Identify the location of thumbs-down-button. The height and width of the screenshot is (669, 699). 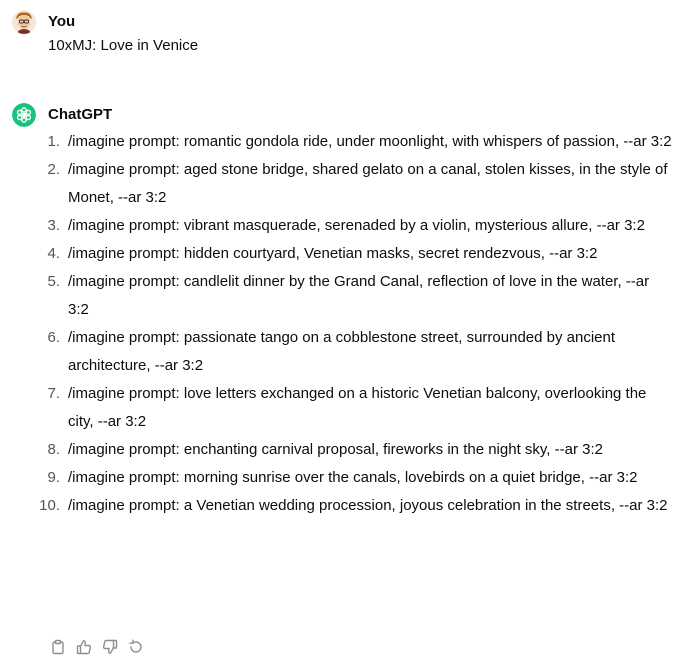
(110, 647).